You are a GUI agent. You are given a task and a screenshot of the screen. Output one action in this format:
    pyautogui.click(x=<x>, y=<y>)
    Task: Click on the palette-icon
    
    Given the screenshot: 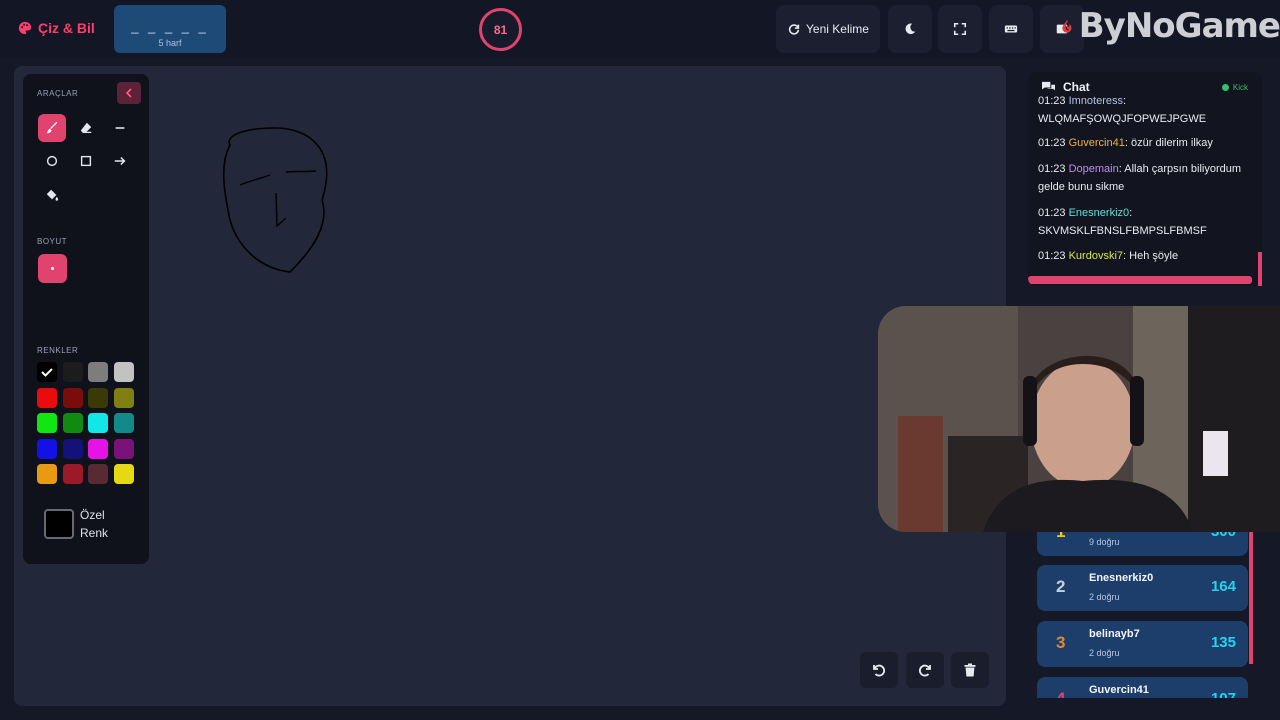 What is the action you would take?
    pyautogui.click(x=25, y=28)
    